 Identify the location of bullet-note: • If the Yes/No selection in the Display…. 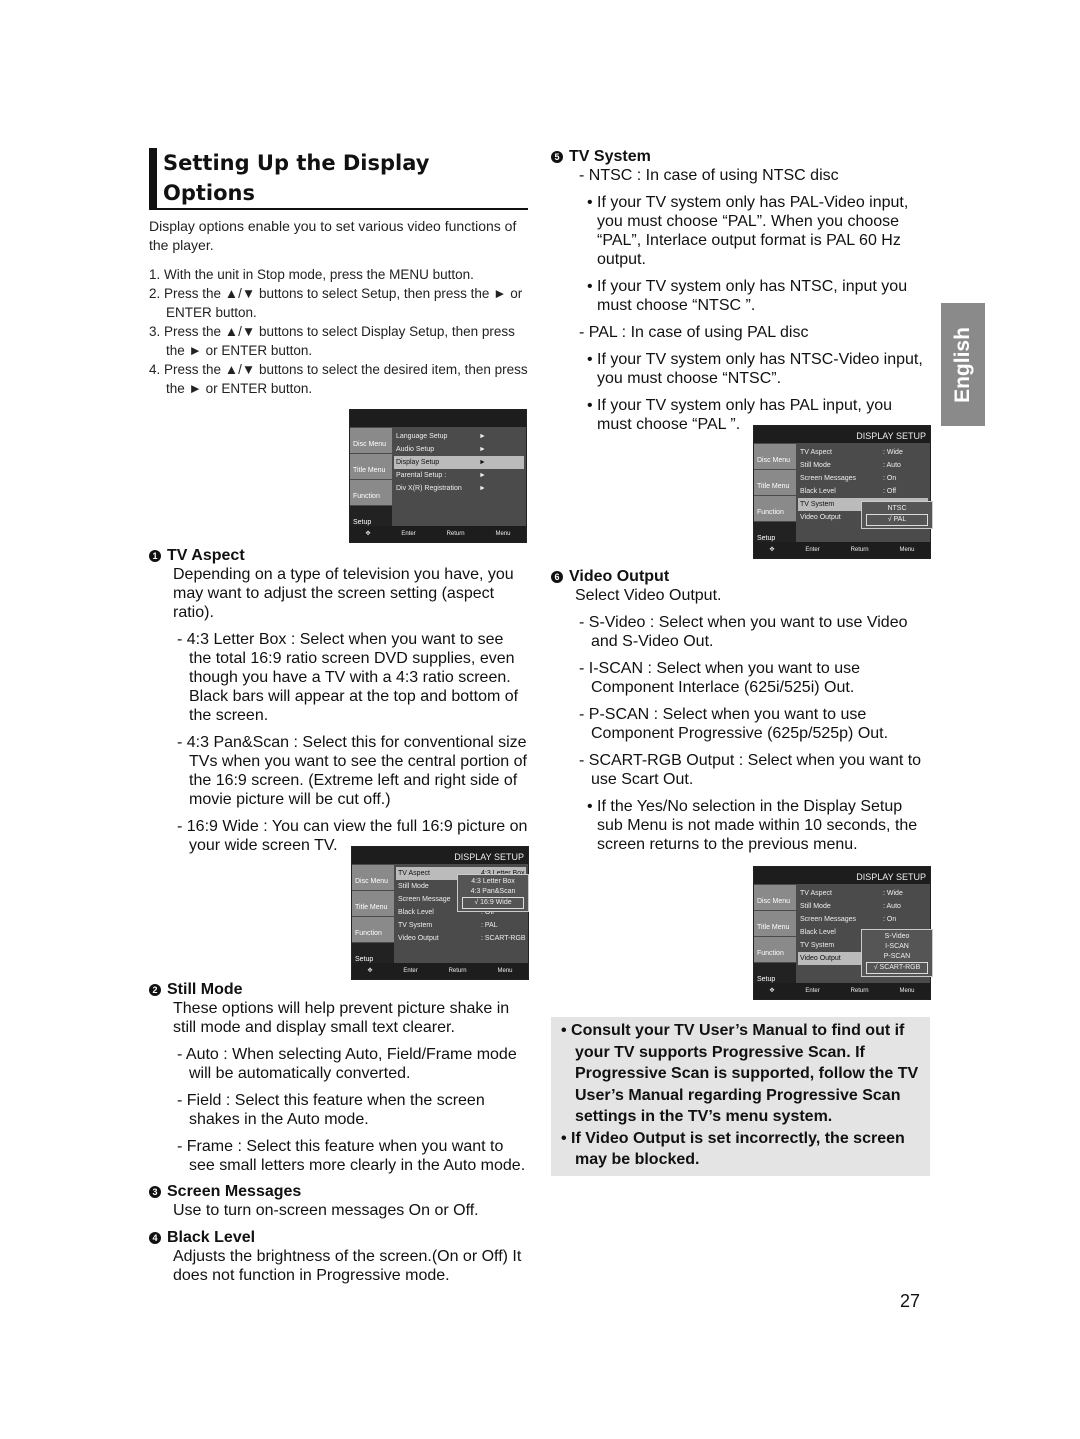
(752, 825).